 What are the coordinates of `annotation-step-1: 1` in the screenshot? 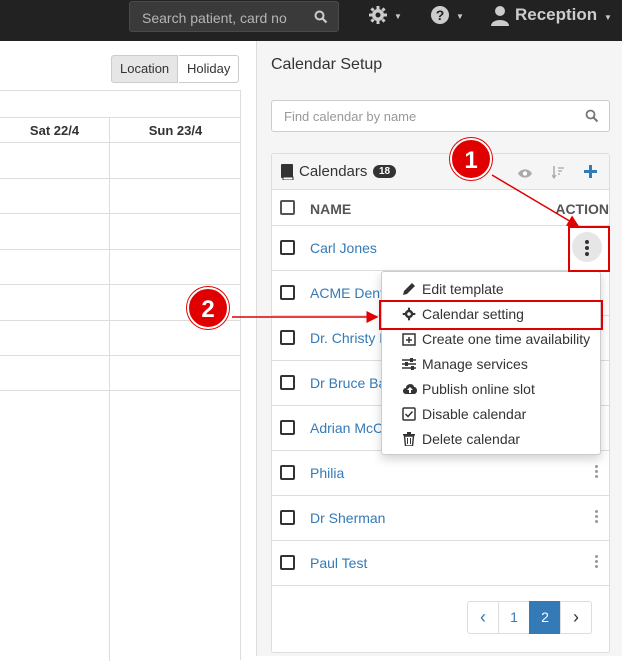 It's located at (471, 159).